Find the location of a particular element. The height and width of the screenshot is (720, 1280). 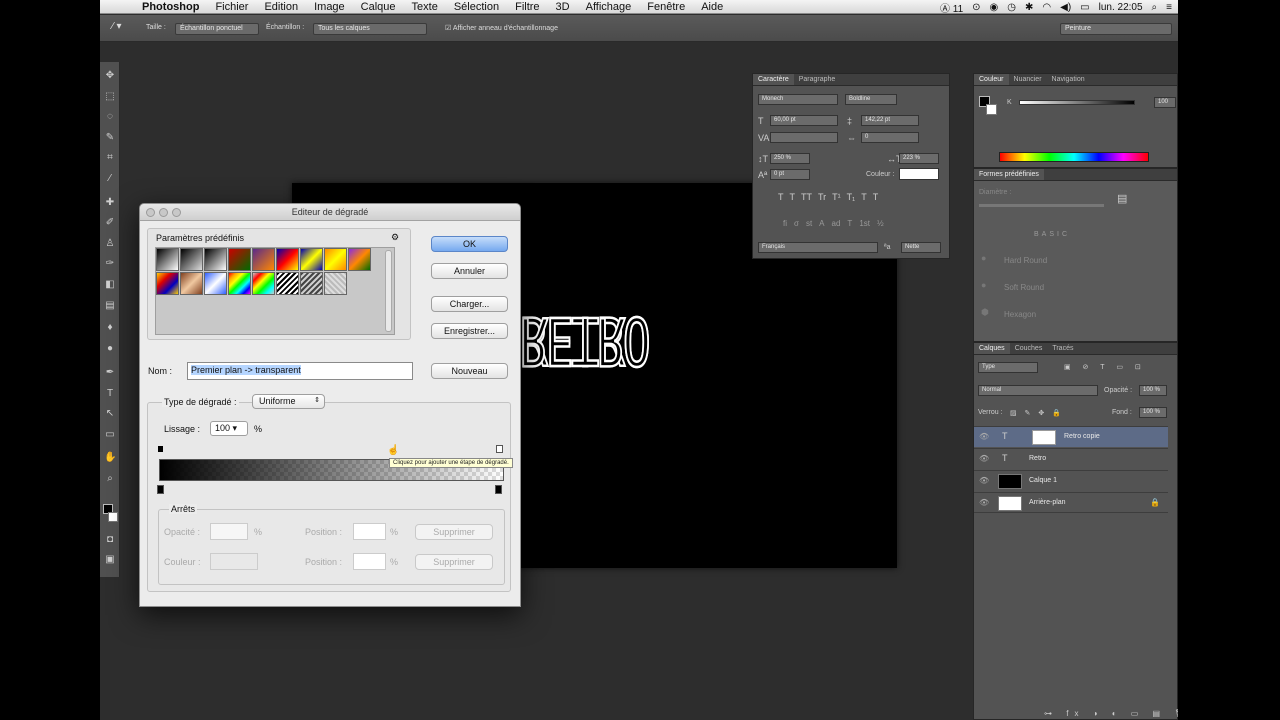

layer-row-retro-copie: 👁 T Retro copie is located at coordinates (1071, 436).